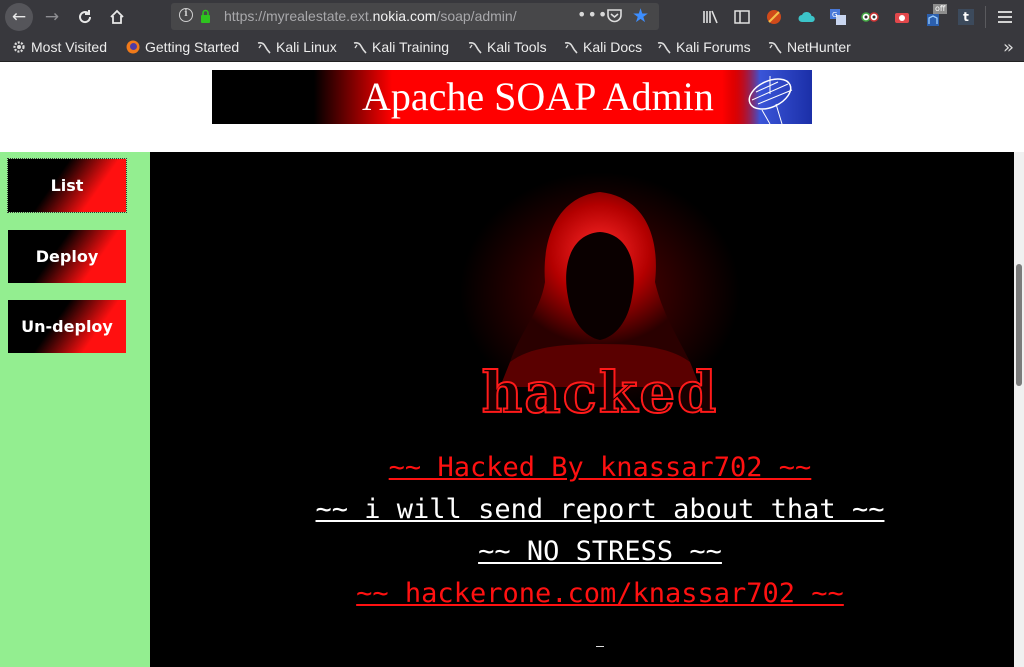 The width and height of the screenshot is (1024, 667). I want to click on reload-icon, so click(85, 17).